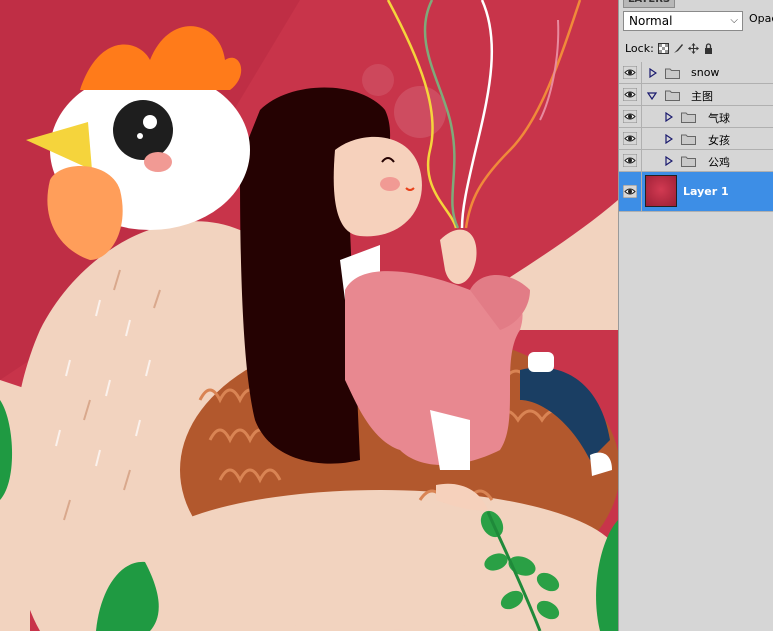 Image resolution: width=773 pixels, height=631 pixels. I want to click on lock-row: Lock:, so click(669, 48).